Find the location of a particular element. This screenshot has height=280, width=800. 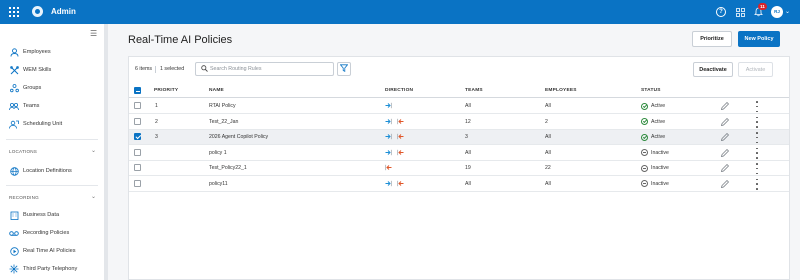

search-input is located at coordinates (270, 69).